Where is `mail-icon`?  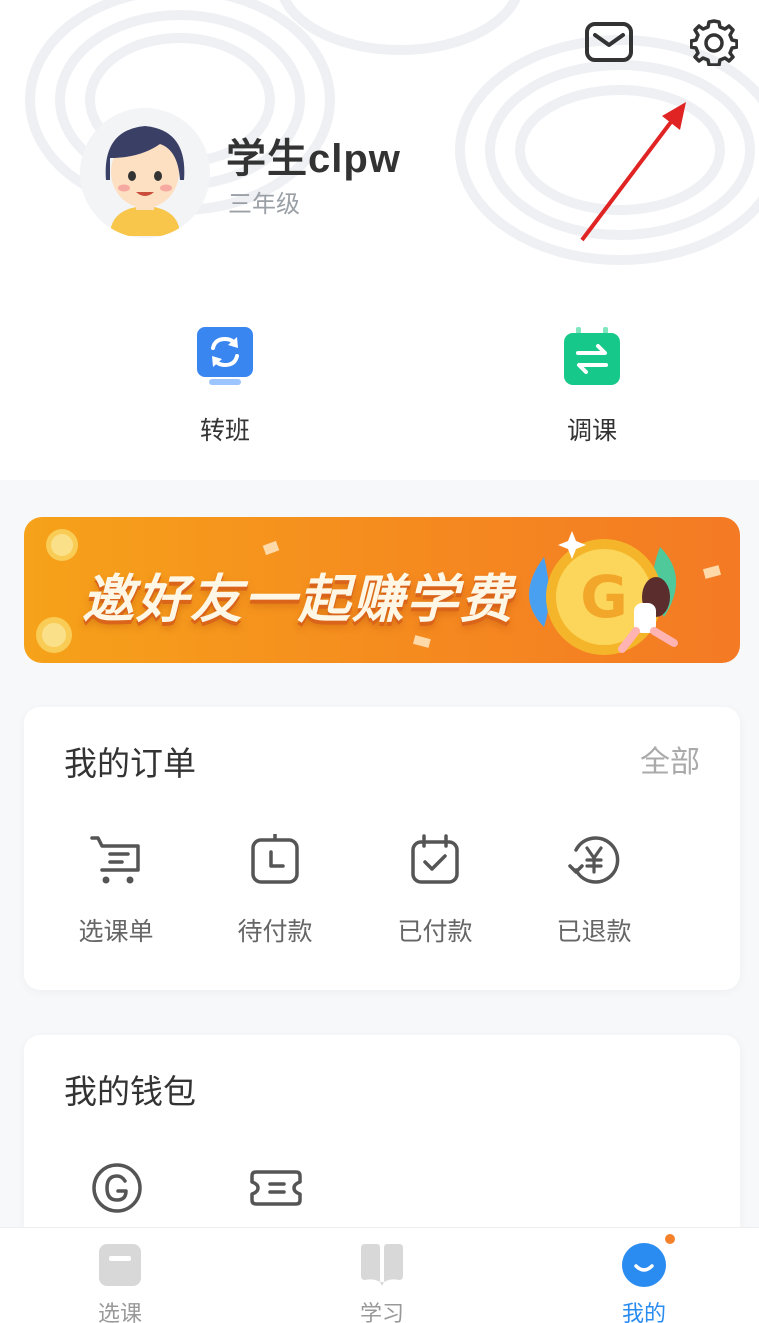
mail-icon is located at coordinates (609, 42).